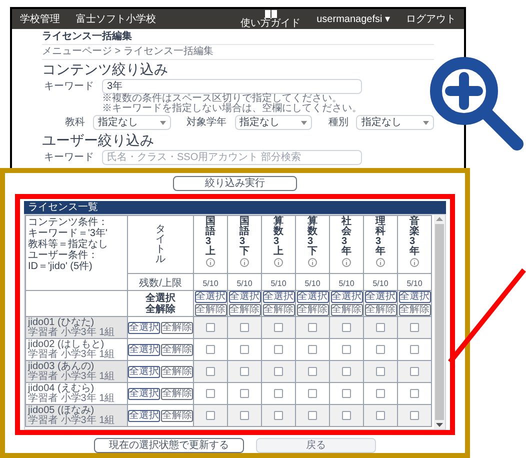  What do you see at coordinates (105, 69) in the screenshot?
I see `section-heading: コンテンツ絞り込み` at bounding box center [105, 69].